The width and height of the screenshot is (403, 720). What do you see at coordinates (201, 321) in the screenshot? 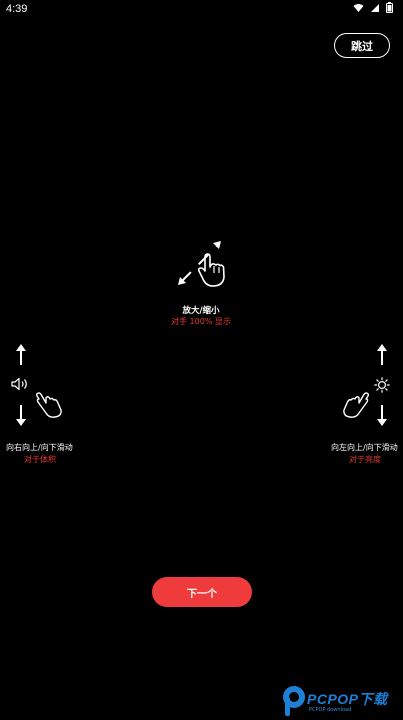
I see `center-hint-subtitle: 对手 100% 显示` at bounding box center [201, 321].